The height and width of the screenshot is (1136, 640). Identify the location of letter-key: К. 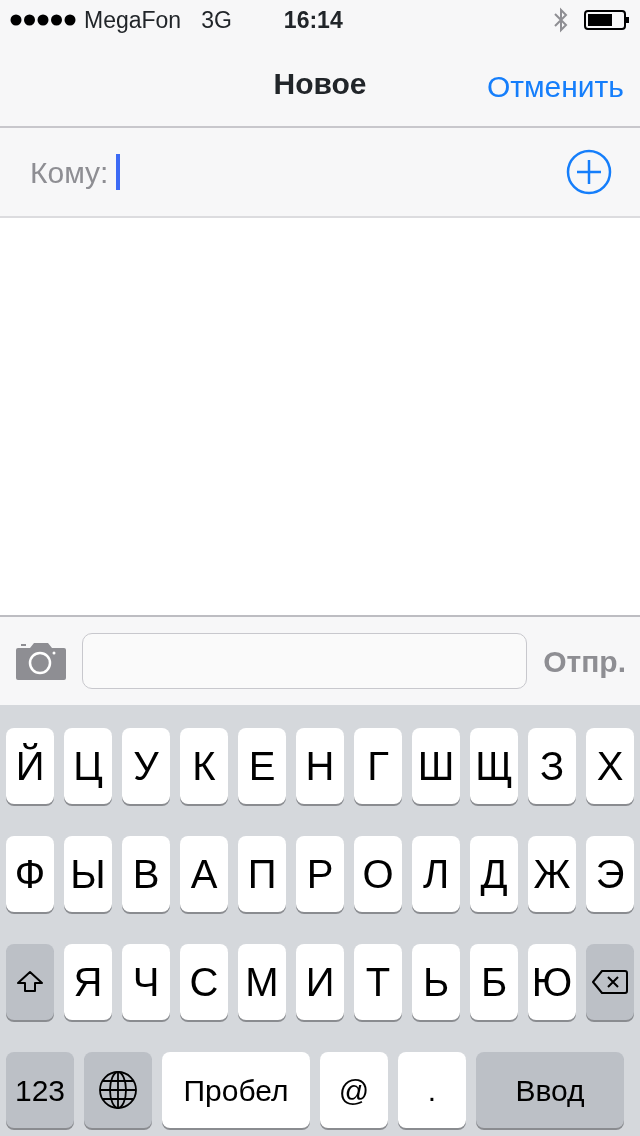
(204, 766).